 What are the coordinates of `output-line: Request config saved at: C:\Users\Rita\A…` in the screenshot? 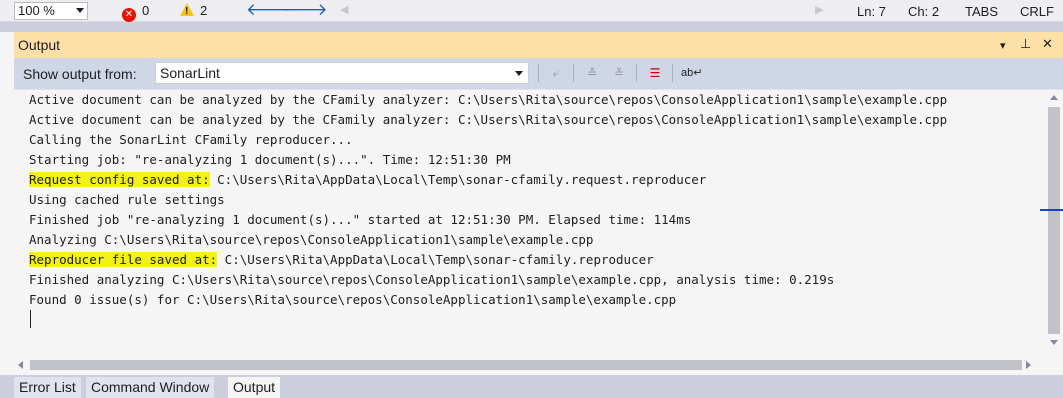 It's located at (534, 180).